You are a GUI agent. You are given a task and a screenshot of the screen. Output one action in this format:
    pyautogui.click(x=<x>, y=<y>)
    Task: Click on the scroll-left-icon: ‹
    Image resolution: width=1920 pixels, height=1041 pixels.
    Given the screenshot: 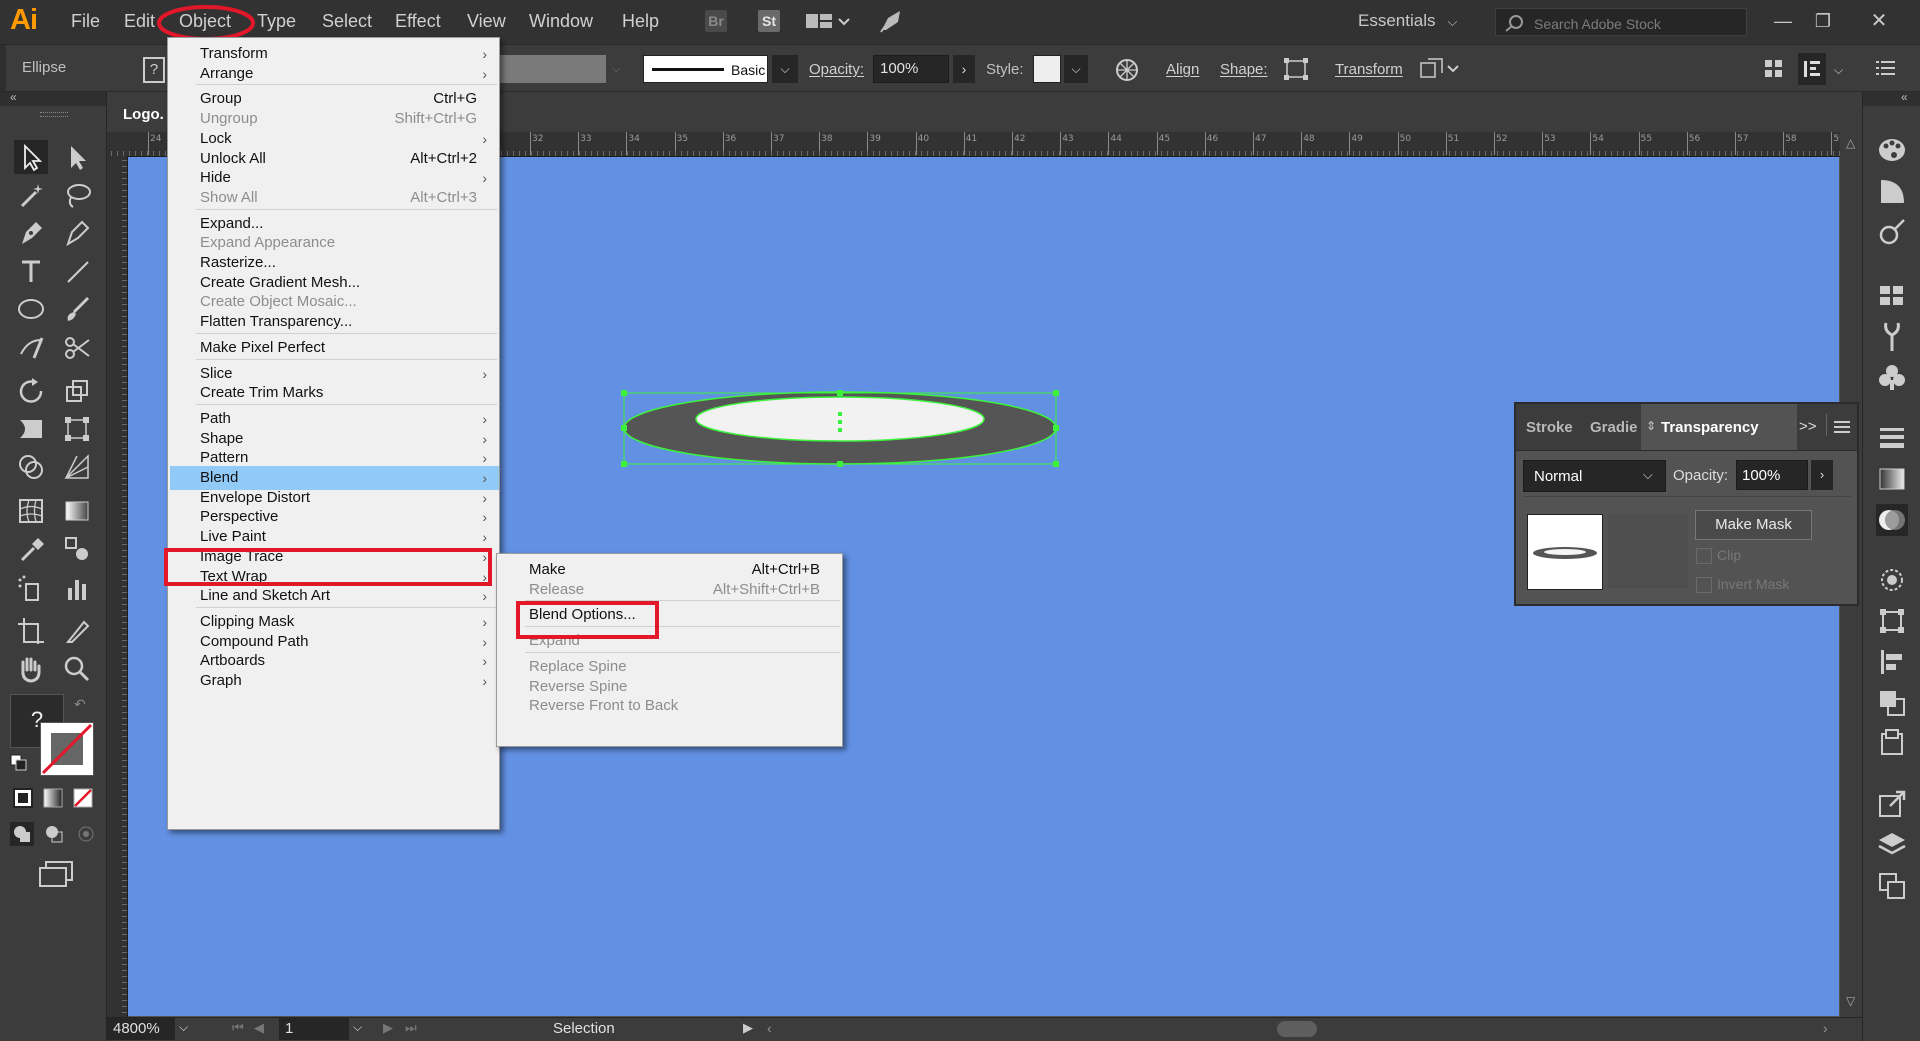 What is the action you would take?
    pyautogui.click(x=769, y=1028)
    